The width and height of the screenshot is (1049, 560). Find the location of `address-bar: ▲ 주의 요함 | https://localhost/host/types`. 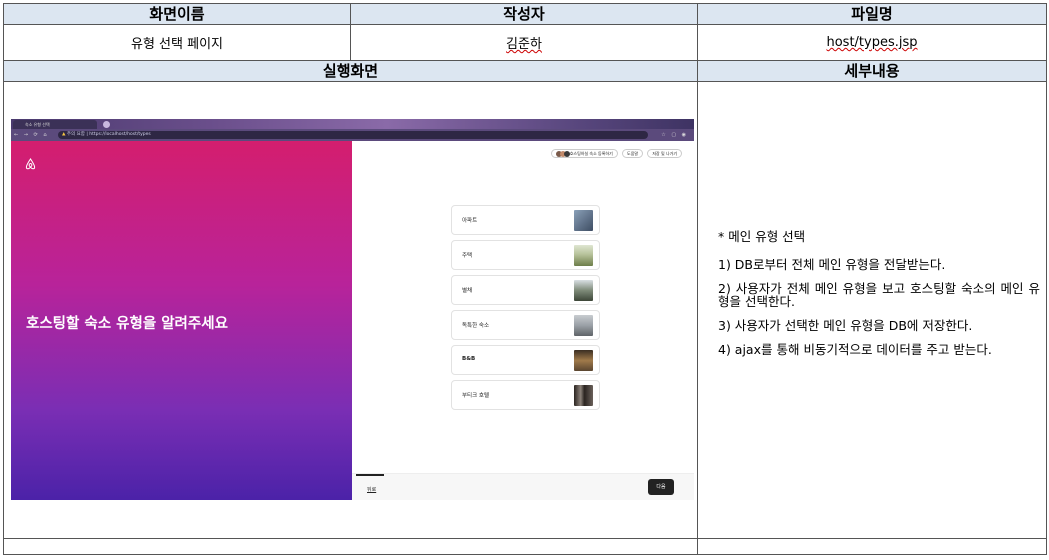

address-bar: ▲ 주의 요함 | https://localhost/host/types is located at coordinates (353, 135).